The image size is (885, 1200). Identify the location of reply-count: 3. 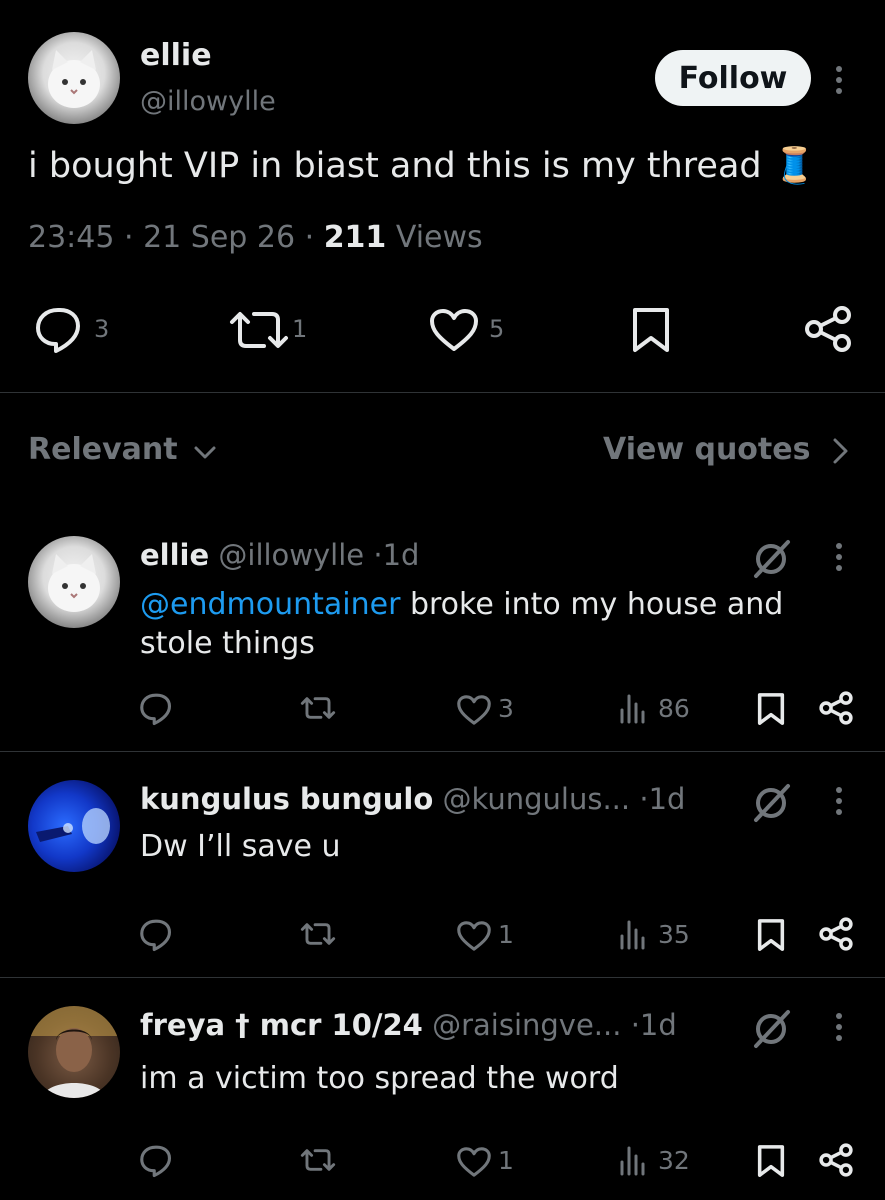
(102, 329).